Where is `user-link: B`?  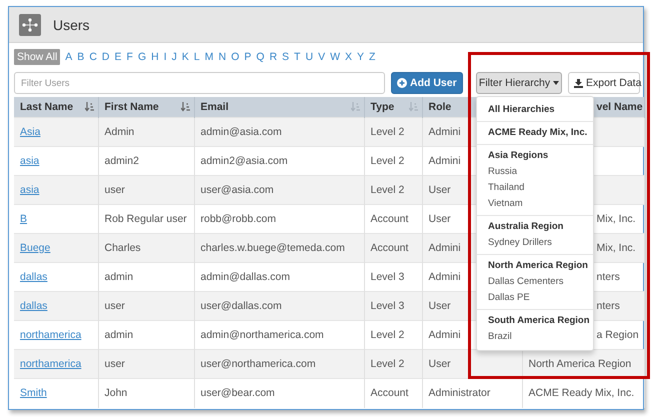
user-link: B is located at coordinates (24, 219).